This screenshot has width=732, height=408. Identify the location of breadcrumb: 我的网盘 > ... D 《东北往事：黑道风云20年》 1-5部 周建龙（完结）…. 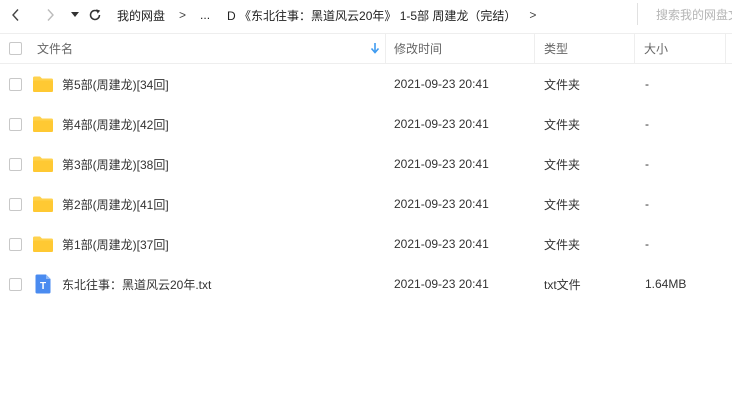
(331, 15).